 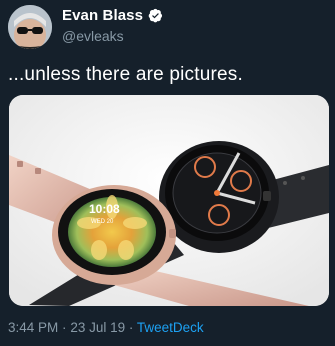 I want to click on avatar, so click(x=30, y=27).